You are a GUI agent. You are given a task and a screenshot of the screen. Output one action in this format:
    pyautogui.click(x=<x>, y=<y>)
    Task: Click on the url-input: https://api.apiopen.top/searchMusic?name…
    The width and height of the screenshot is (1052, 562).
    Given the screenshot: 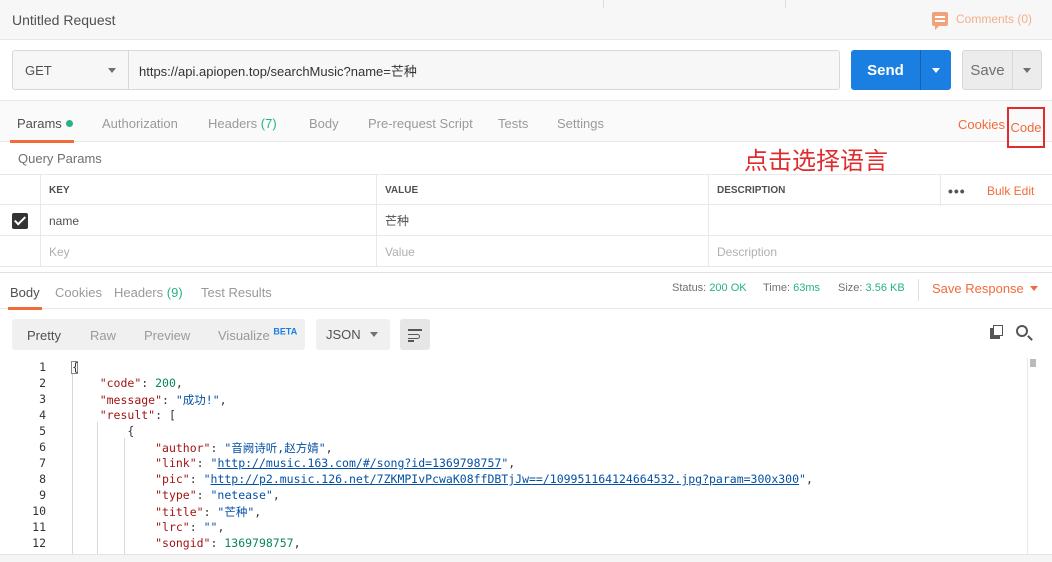 What is the action you would take?
    pyautogui.click(x=484, y=70)
    